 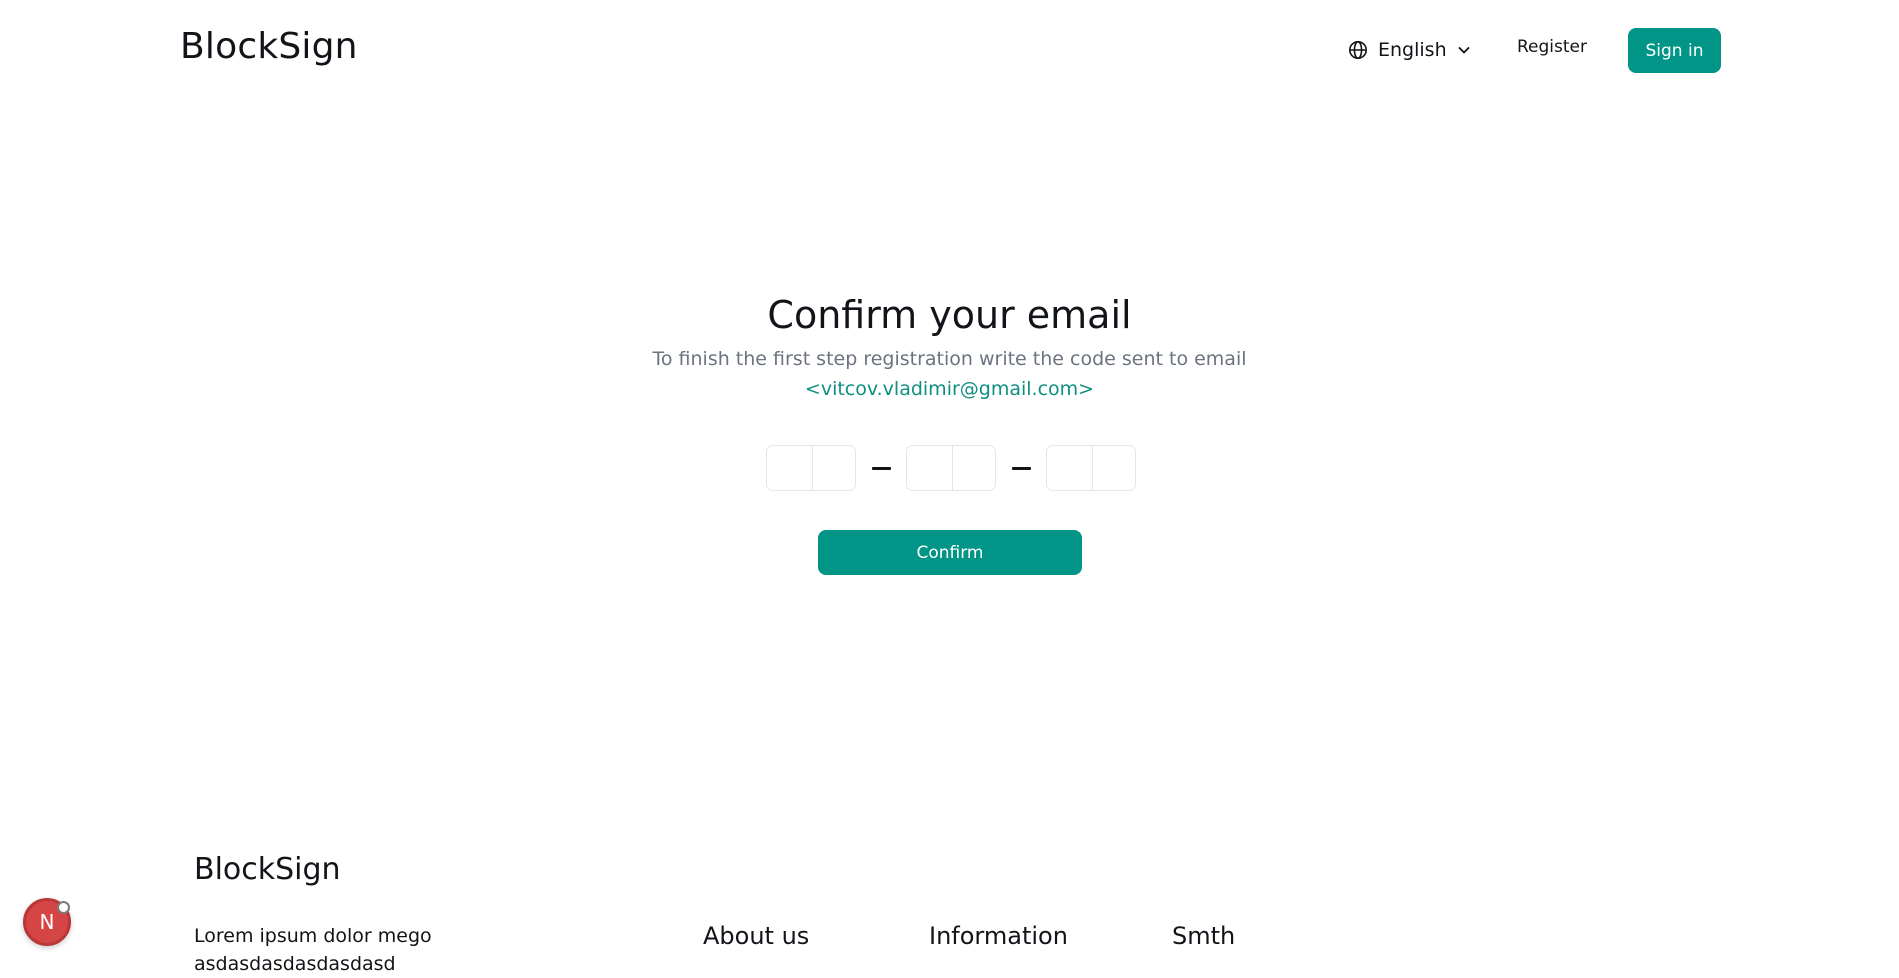 I want to click on notification-dot-icon, so click(x=63, y=907).